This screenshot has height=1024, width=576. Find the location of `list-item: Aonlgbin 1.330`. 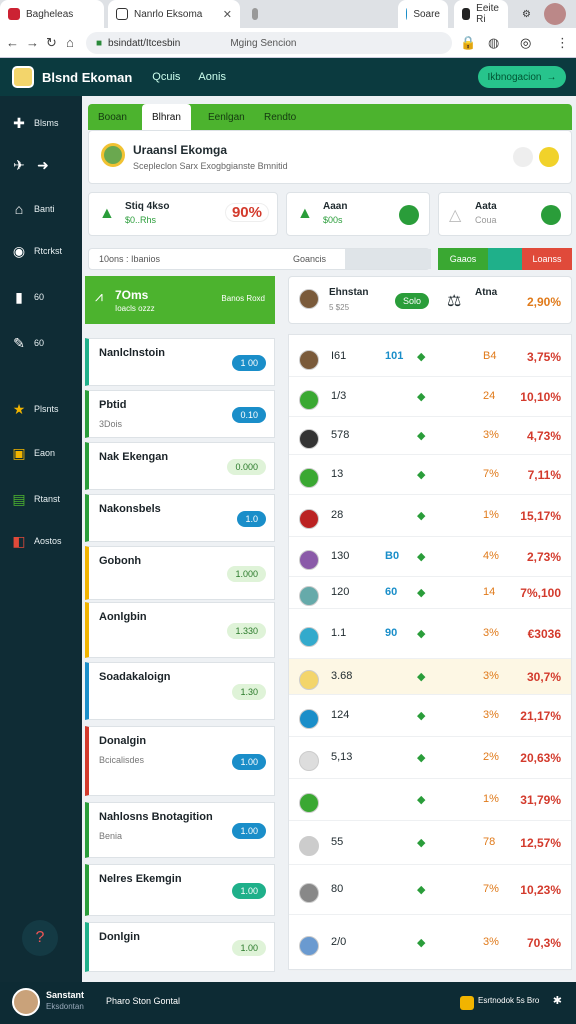

list-item: Aonlgbin 1.330 is located at coordinates (180, 630).